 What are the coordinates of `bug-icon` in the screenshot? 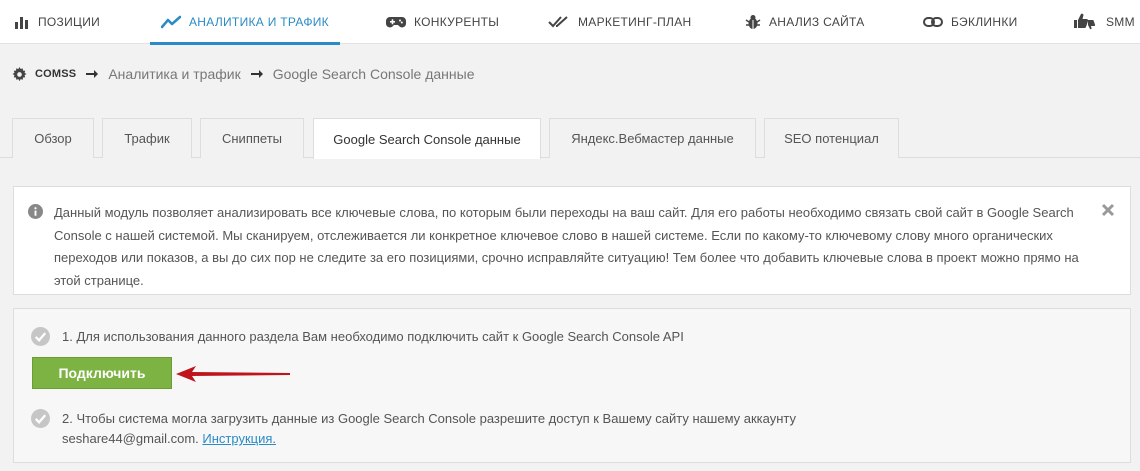 It's located at (753, 22).